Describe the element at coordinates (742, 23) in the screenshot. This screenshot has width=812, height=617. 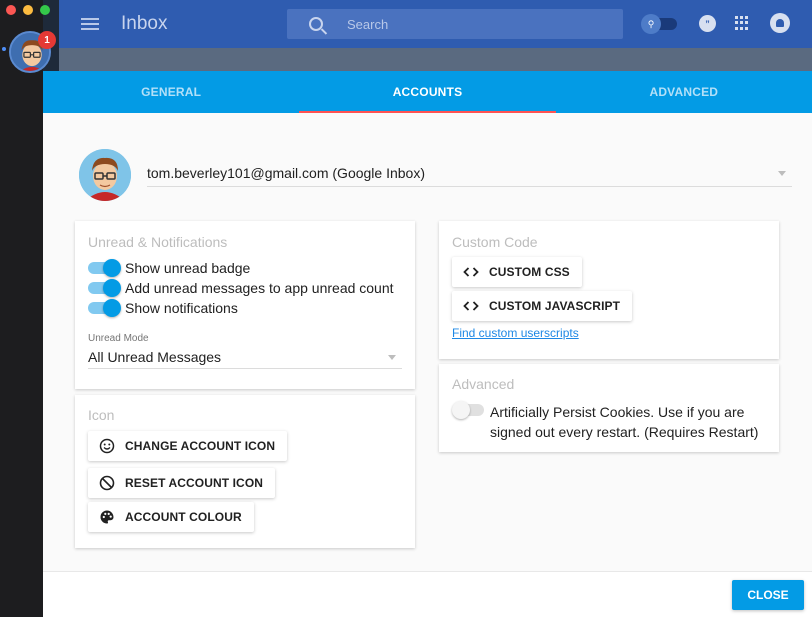
I see `apps-grid-icon` at that location.